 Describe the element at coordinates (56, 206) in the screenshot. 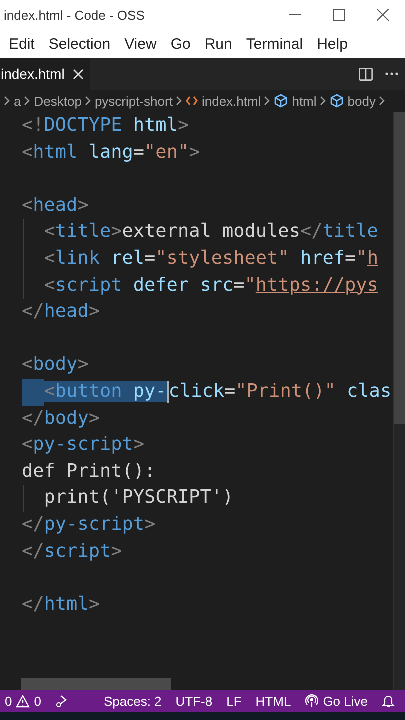

I see `code-line: <head>` at that location.